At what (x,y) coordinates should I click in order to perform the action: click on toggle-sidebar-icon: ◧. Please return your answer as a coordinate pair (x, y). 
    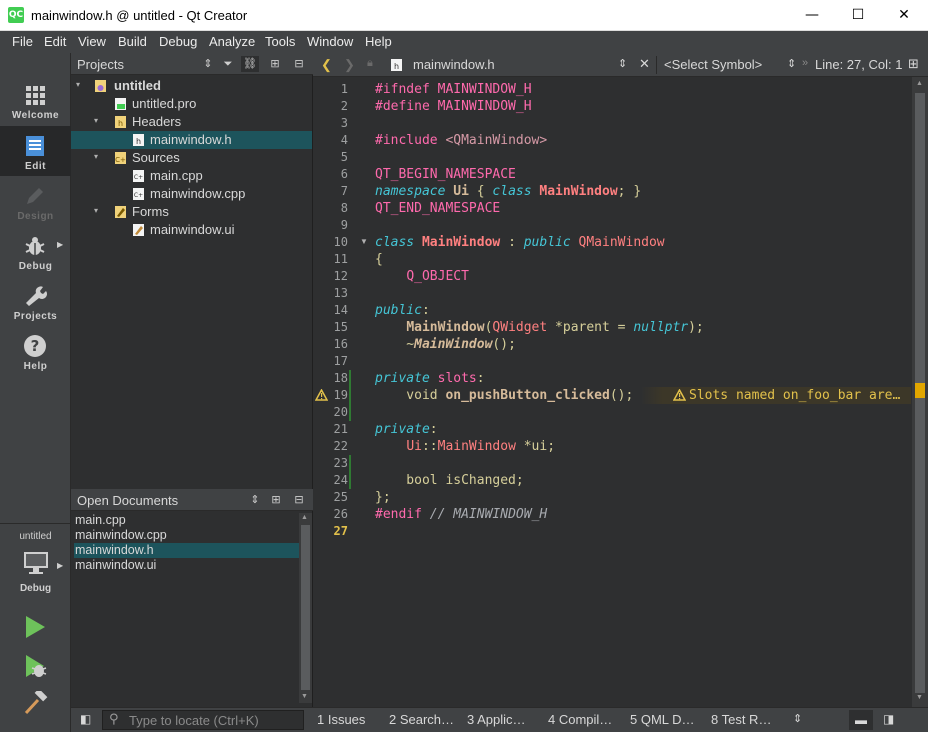
    Looking at the image, I should click on (85, 719).